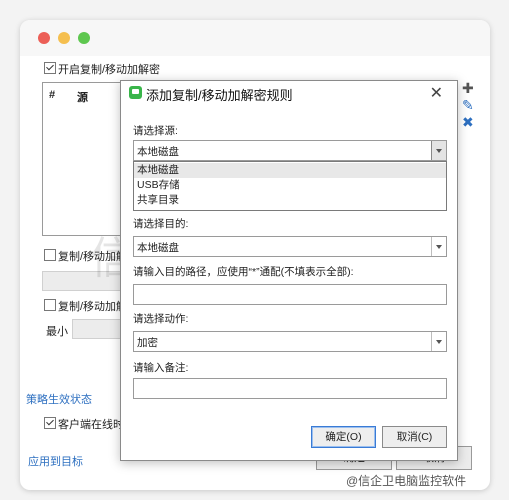 This screenshot has height=500, width=509. What do you see at coordinates (290, 246) in the screenshot?
I see `target-select: 本地磁盘` at bounding box center [290, 246].